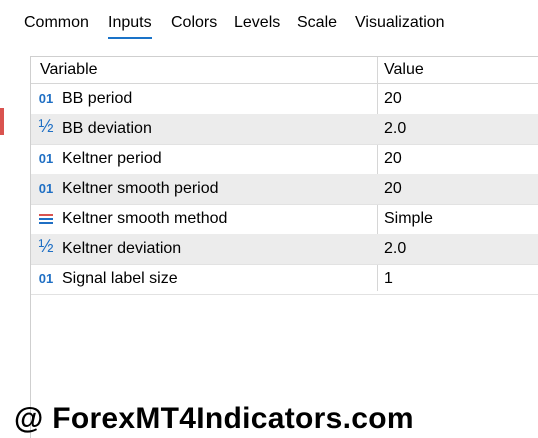 The height and width of the screenshot is (438, 538). Describe the element at coordinates (46, 220) in the screenshot. I see `enum-icon` at that location.